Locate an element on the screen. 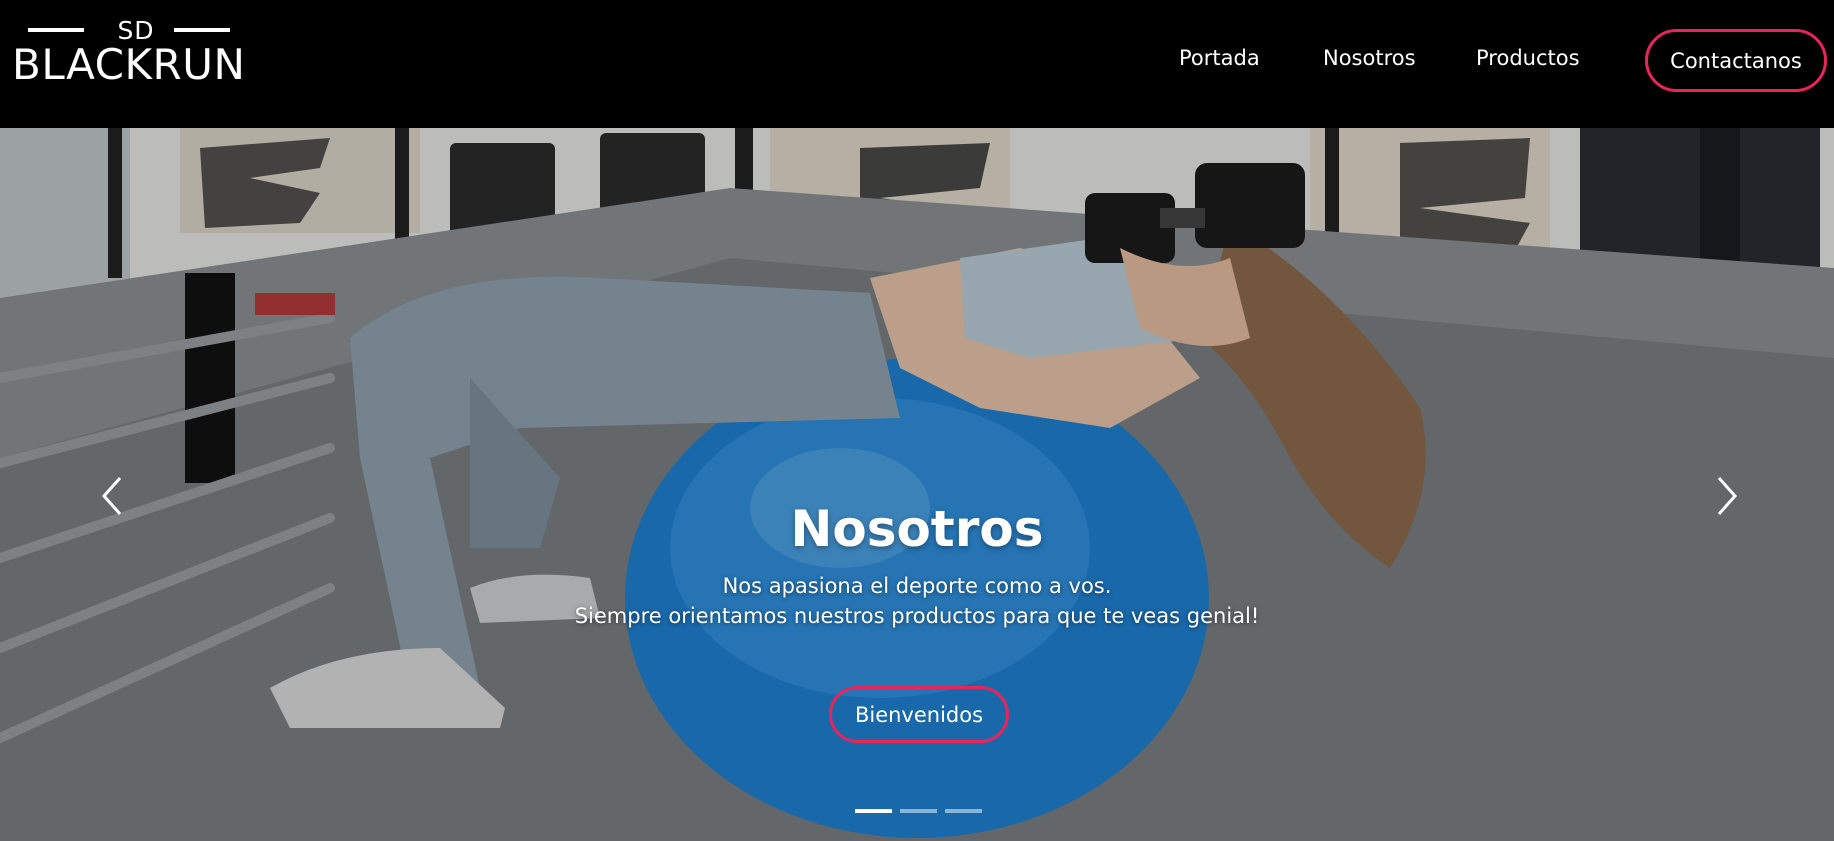 This screenshot has height=841, width=1834. logo-name: BLACKRUN is located at coordinates (129, 64).